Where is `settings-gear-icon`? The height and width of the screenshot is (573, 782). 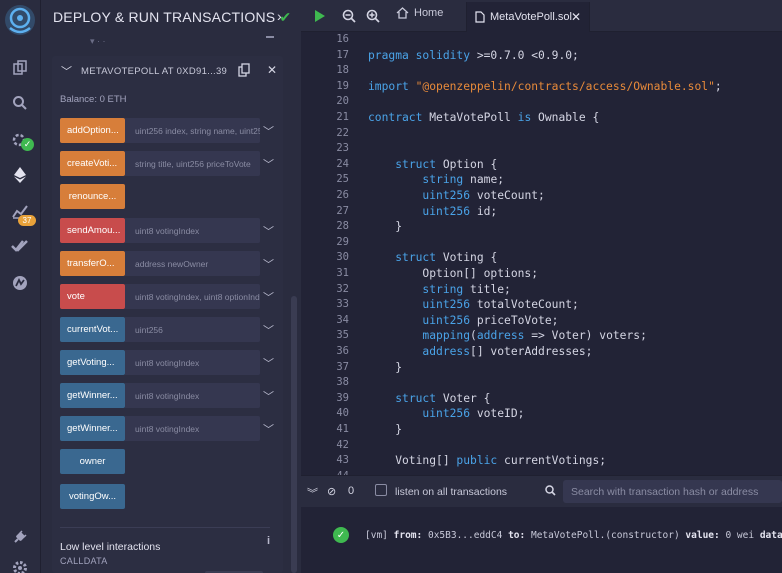 settings-gear-icon is located at coordinates (20, 564).